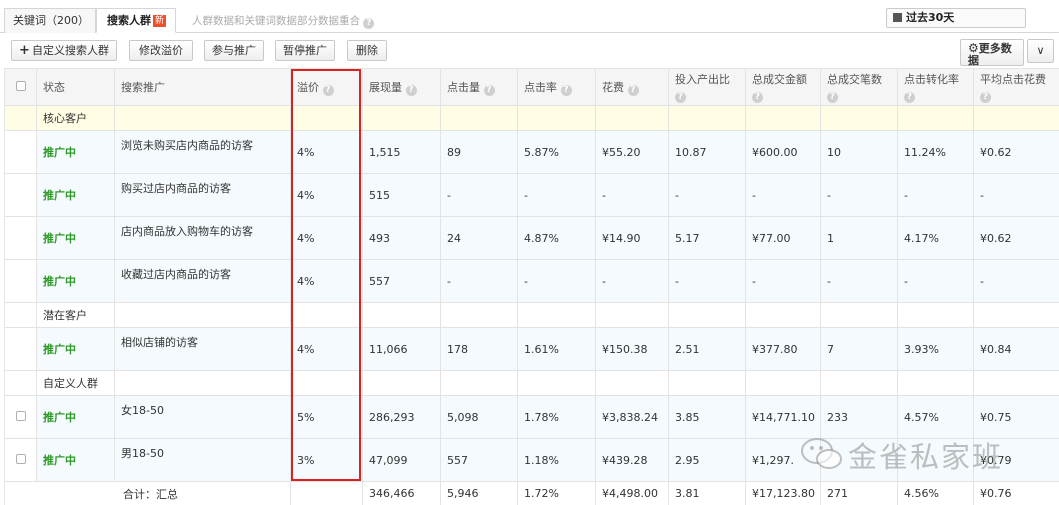  Describe the element at coordinates (1016, 281) in the screenshot. I see `row-cpc: -` at that location.